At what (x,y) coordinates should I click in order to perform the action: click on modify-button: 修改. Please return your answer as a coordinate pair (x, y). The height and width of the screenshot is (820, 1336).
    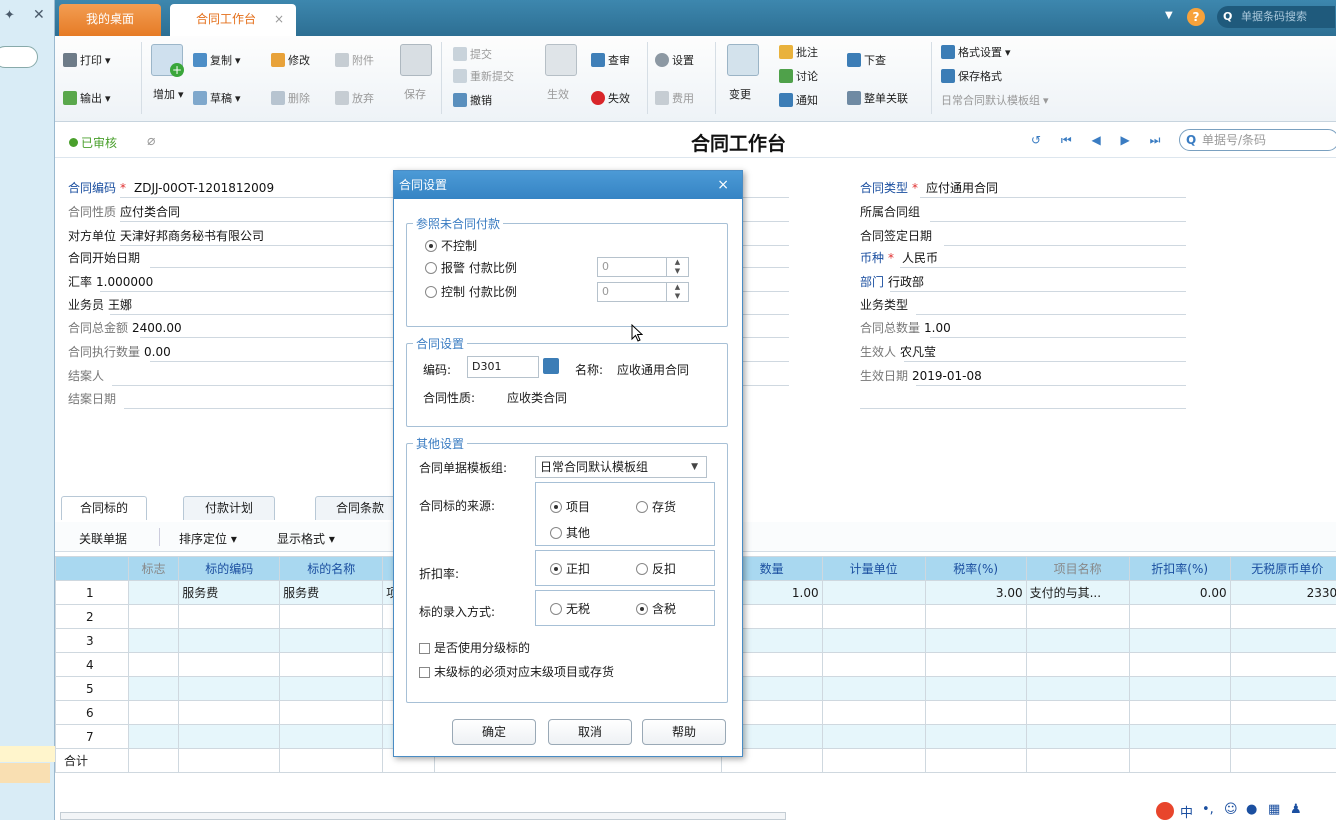
    Looking at the image, I should click on (290, 60).